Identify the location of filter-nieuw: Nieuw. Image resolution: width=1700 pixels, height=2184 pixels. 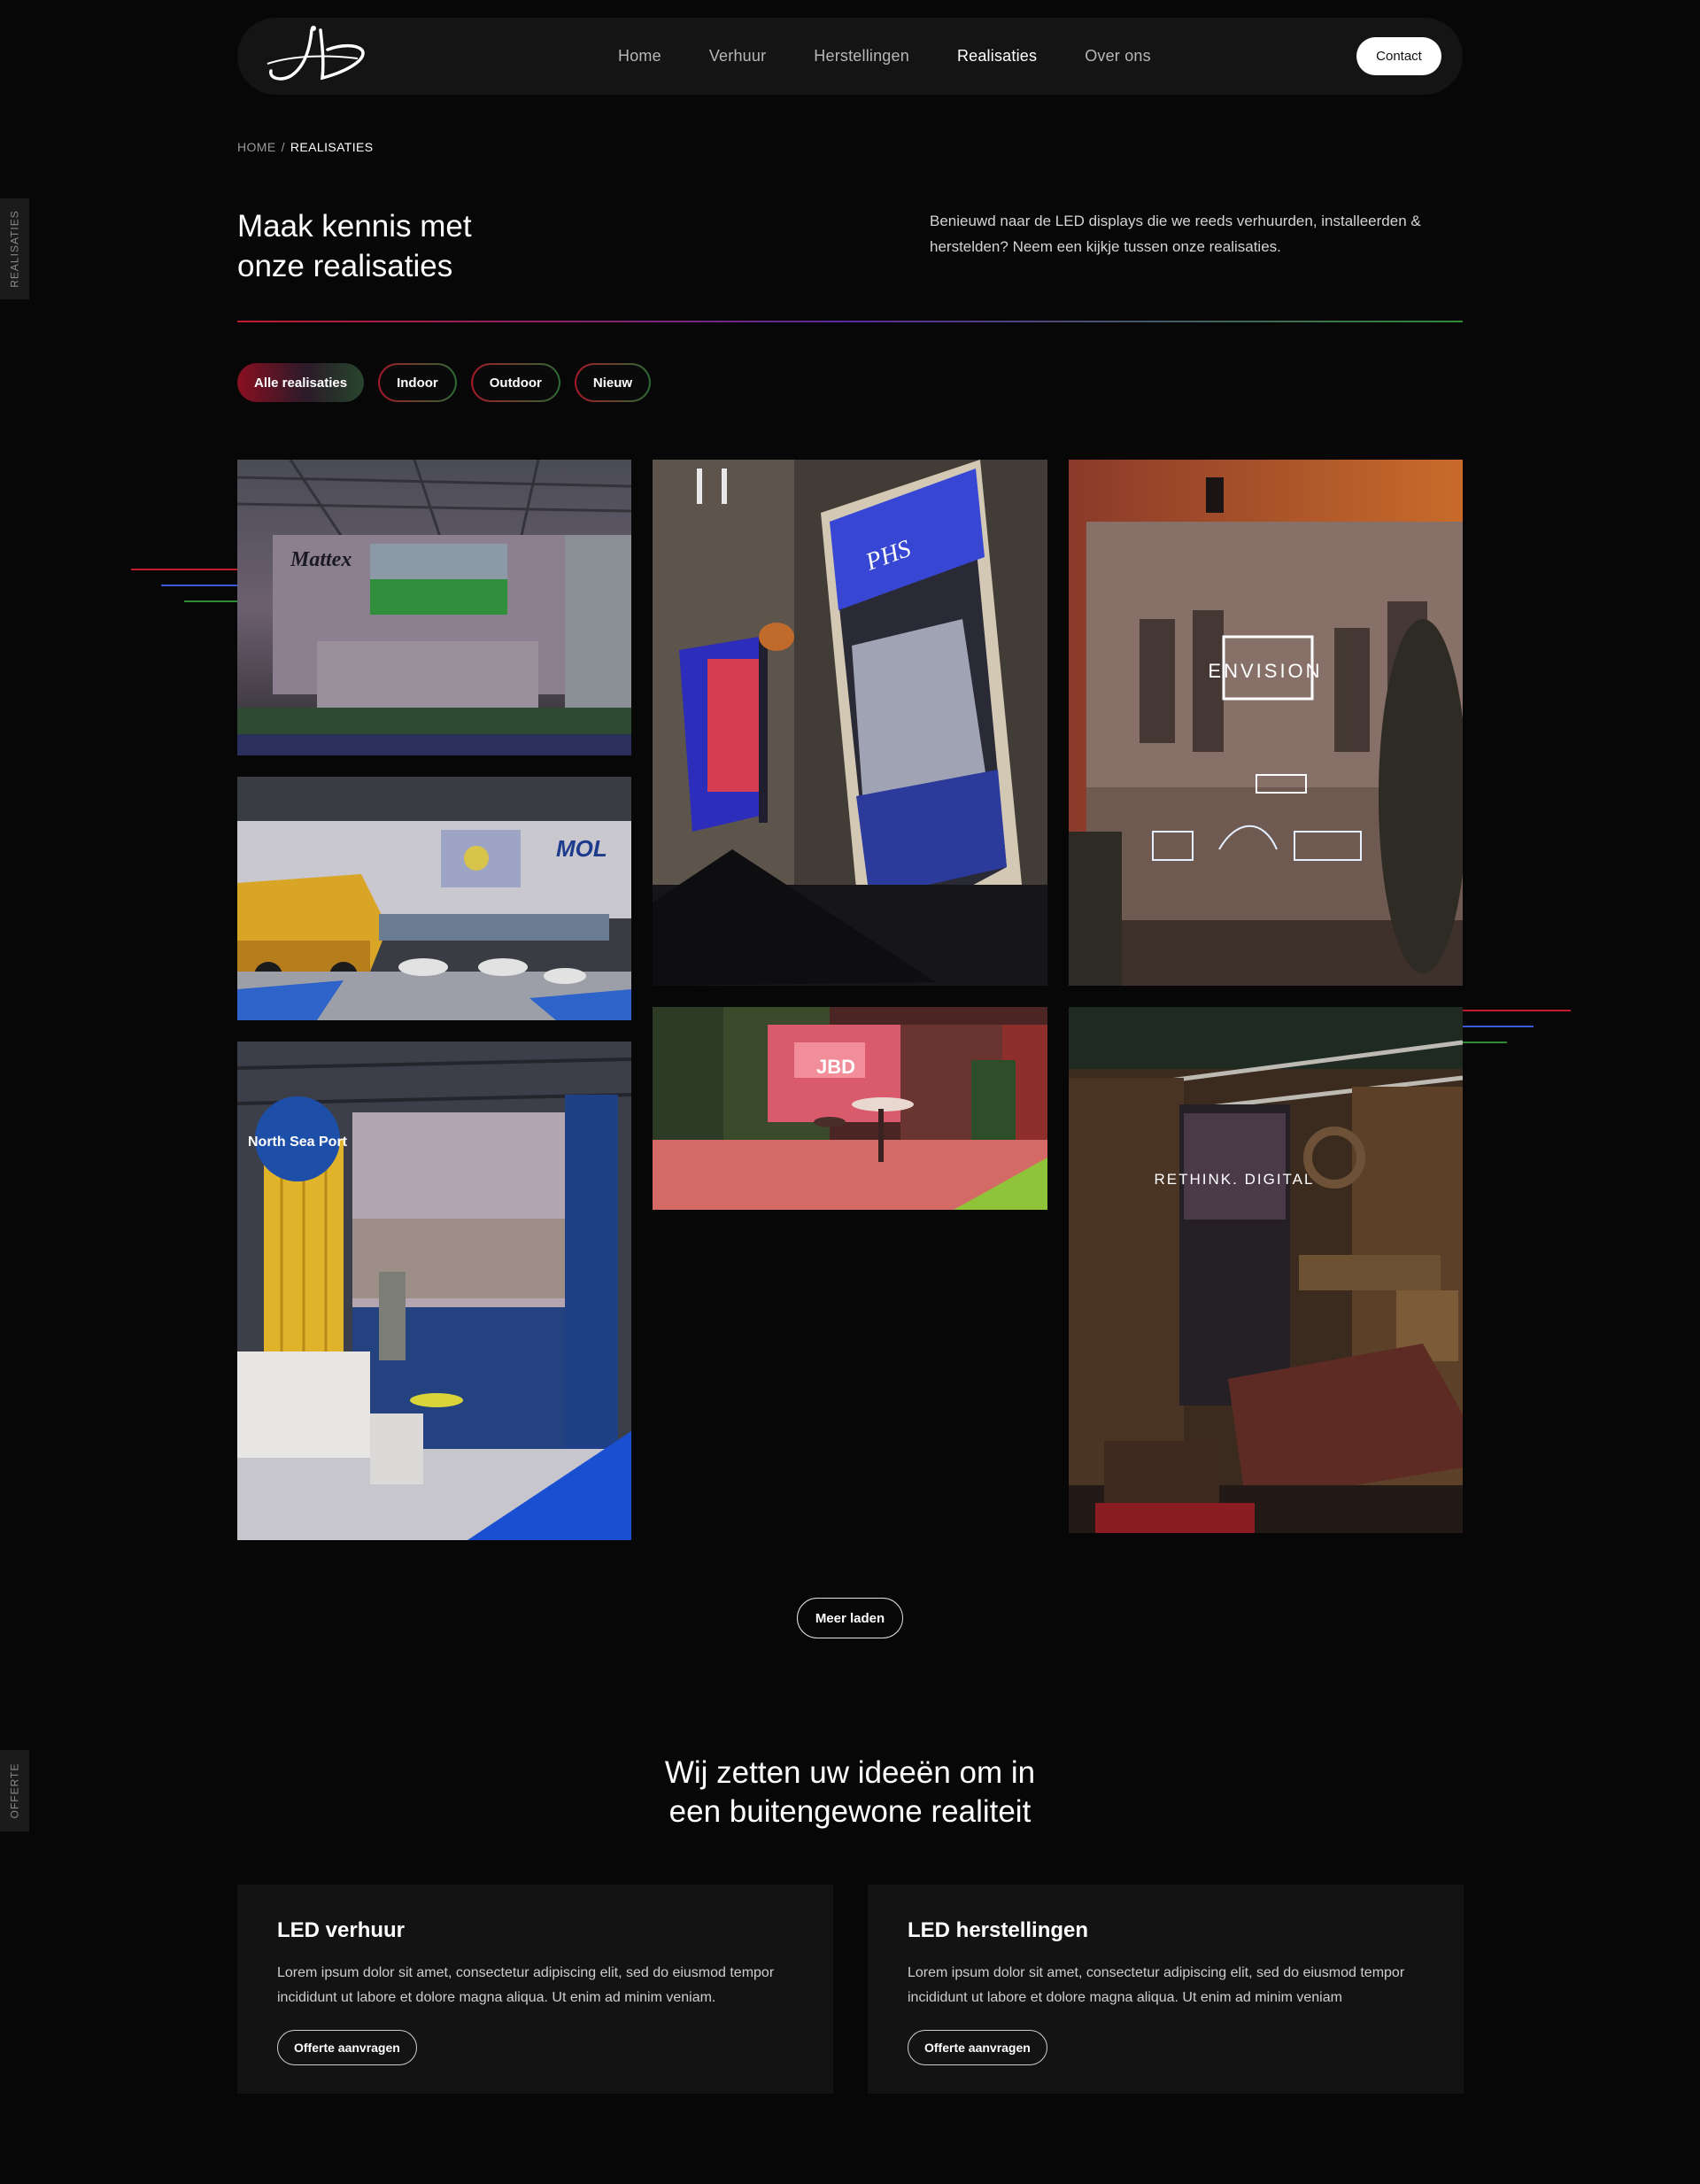
(613, 382).